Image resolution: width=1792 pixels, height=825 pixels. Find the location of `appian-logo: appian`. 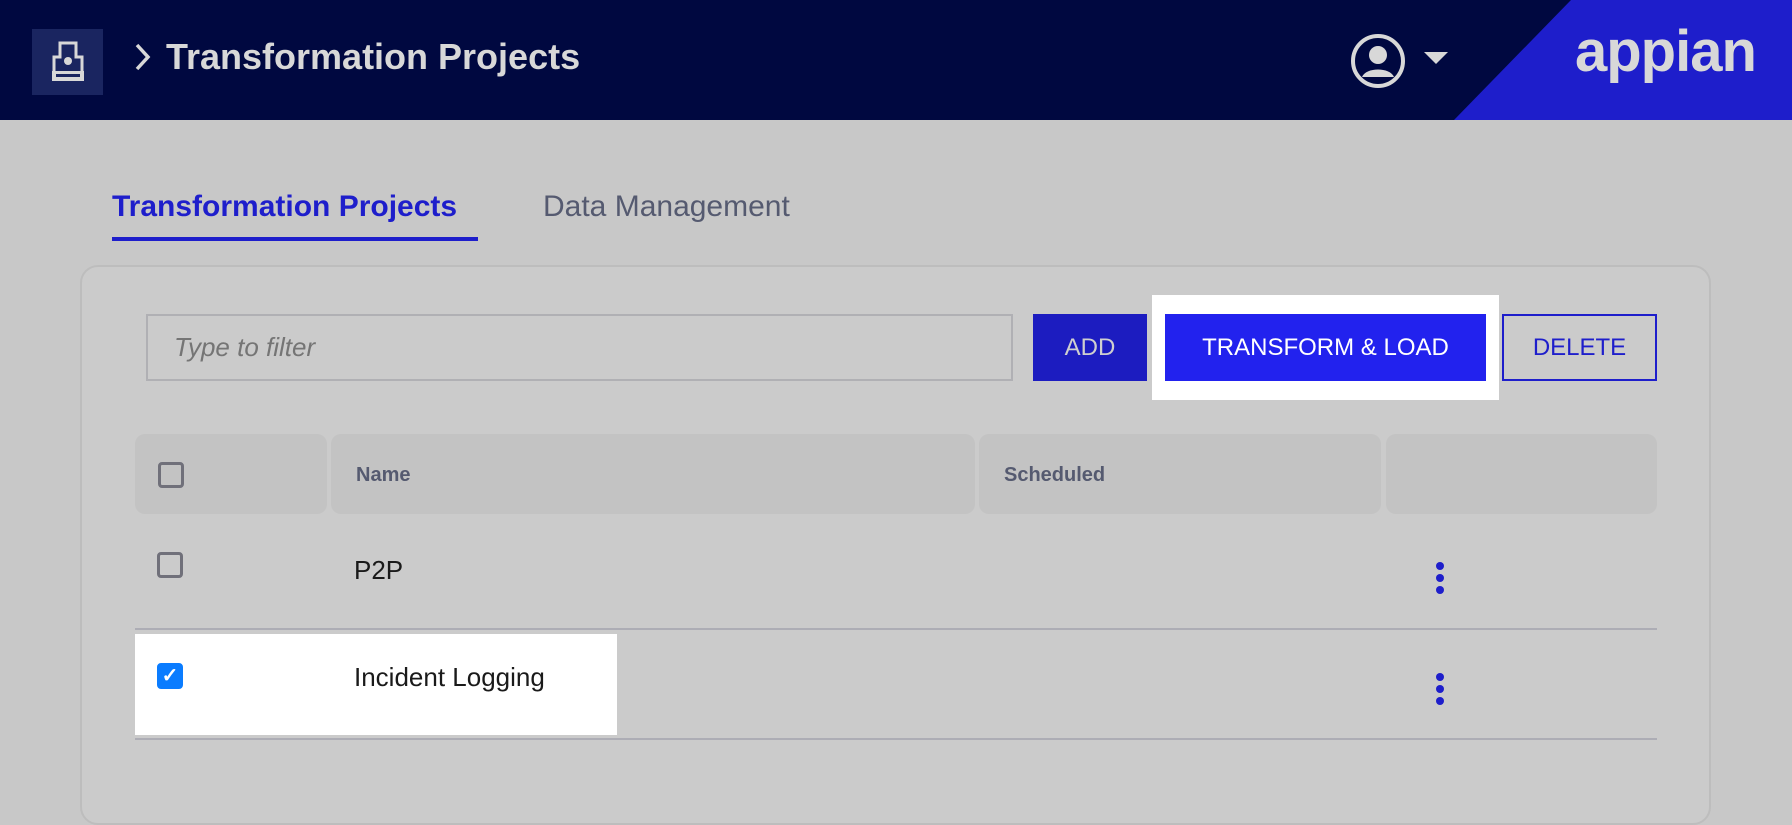

appian-logo: appian is located at coordinates (1666, 51).